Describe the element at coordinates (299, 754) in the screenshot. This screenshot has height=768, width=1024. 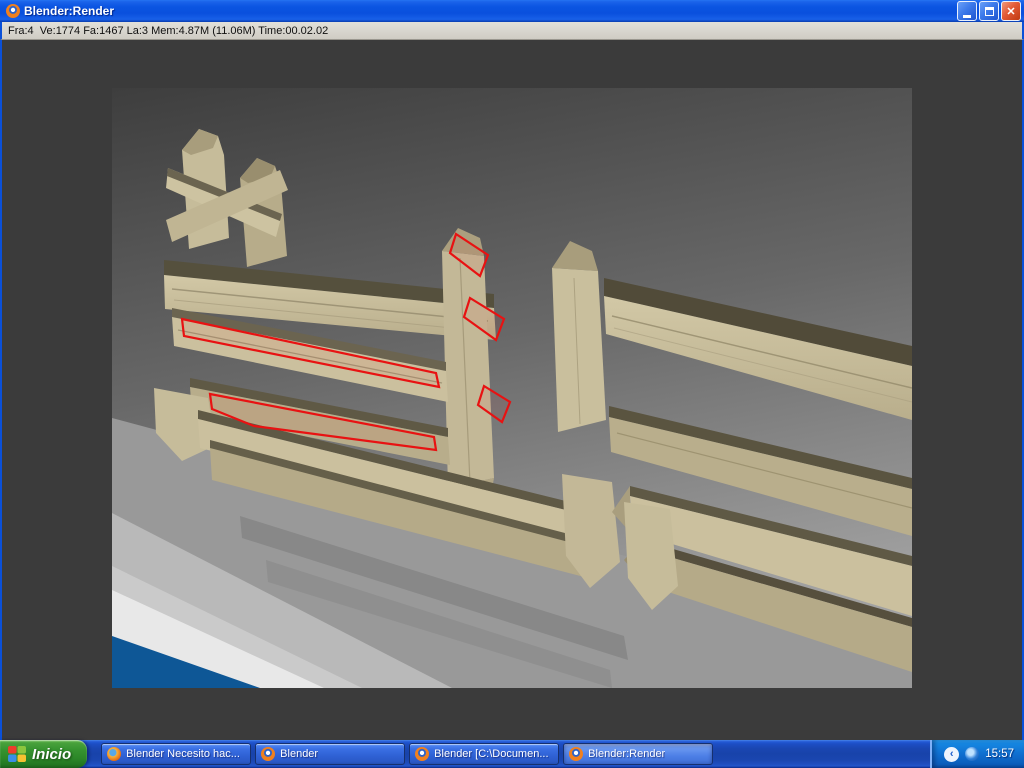
I see `taskbar-button-label: Blender` at that location.